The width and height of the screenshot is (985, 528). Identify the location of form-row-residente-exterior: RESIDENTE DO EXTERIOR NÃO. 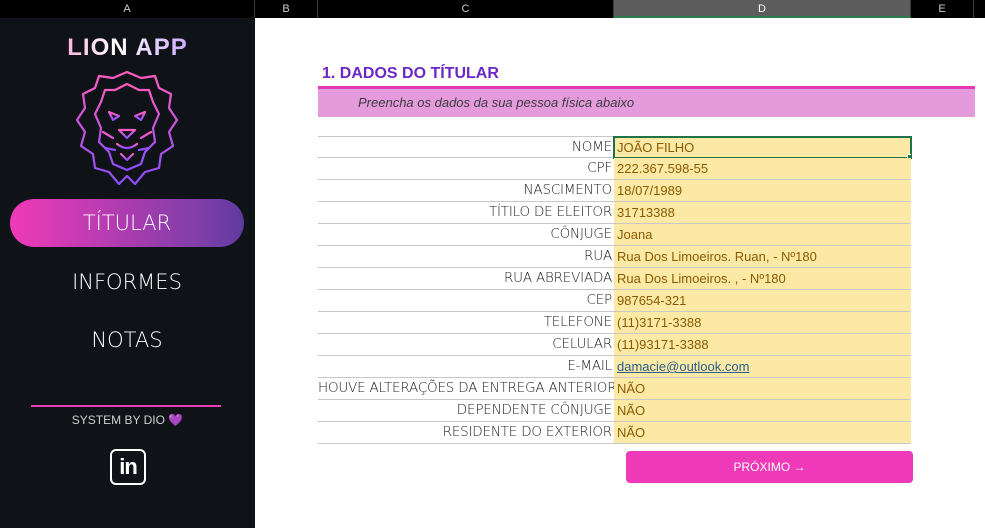
(614, 433).